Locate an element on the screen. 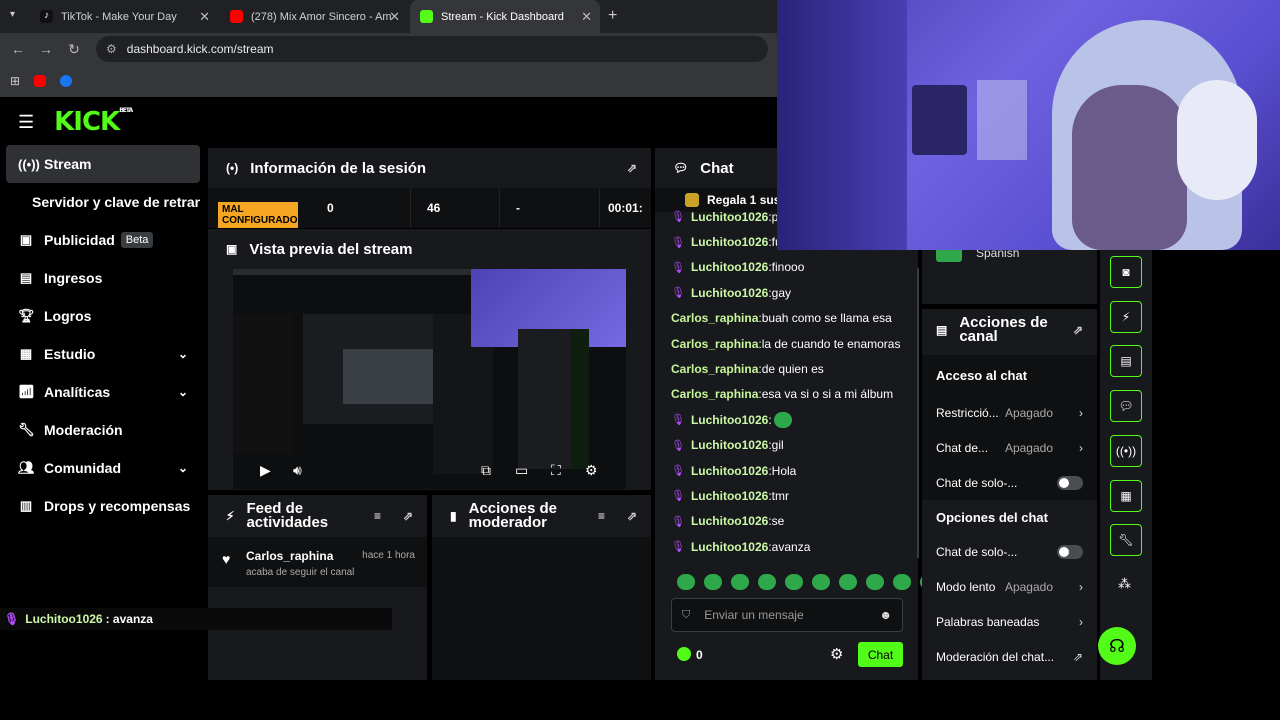 Image resolution: width=1280 pixels, height=720 pixels. chat-overlay-message: 🎙︎ Luchitoo1026 : avanza is located at coordinates (196, 619).